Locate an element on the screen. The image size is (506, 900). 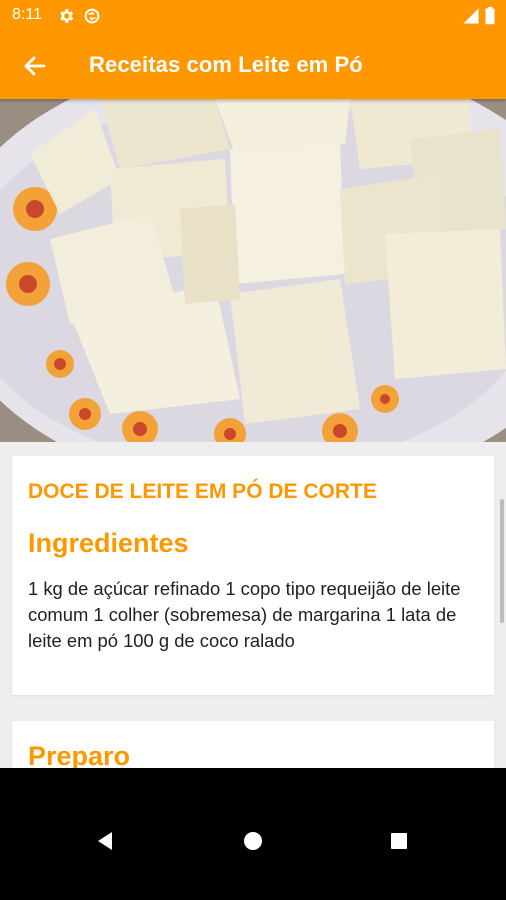
back-triangle-icon is located at coordinates (105, 841).